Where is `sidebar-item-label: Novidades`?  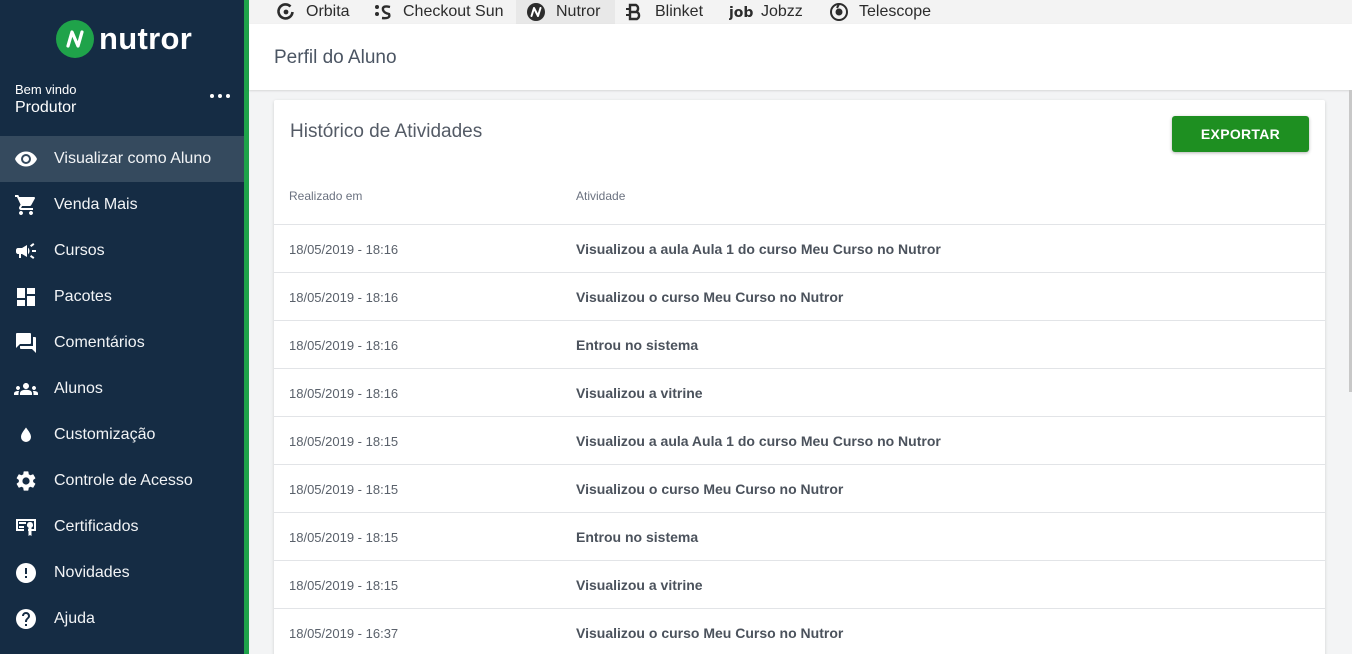 sidebar-item-label: Novidades is located at coordinates (92, 572).